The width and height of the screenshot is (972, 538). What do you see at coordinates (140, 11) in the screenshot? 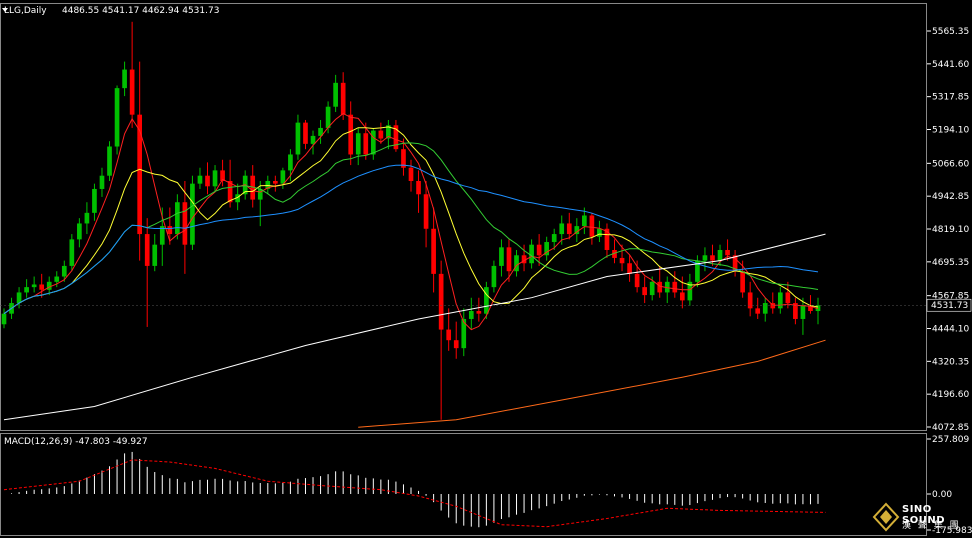
I see `chart-ohlc: 4486.55 4541.17 4462.94 4531.73` at bounding box center [140, 11].